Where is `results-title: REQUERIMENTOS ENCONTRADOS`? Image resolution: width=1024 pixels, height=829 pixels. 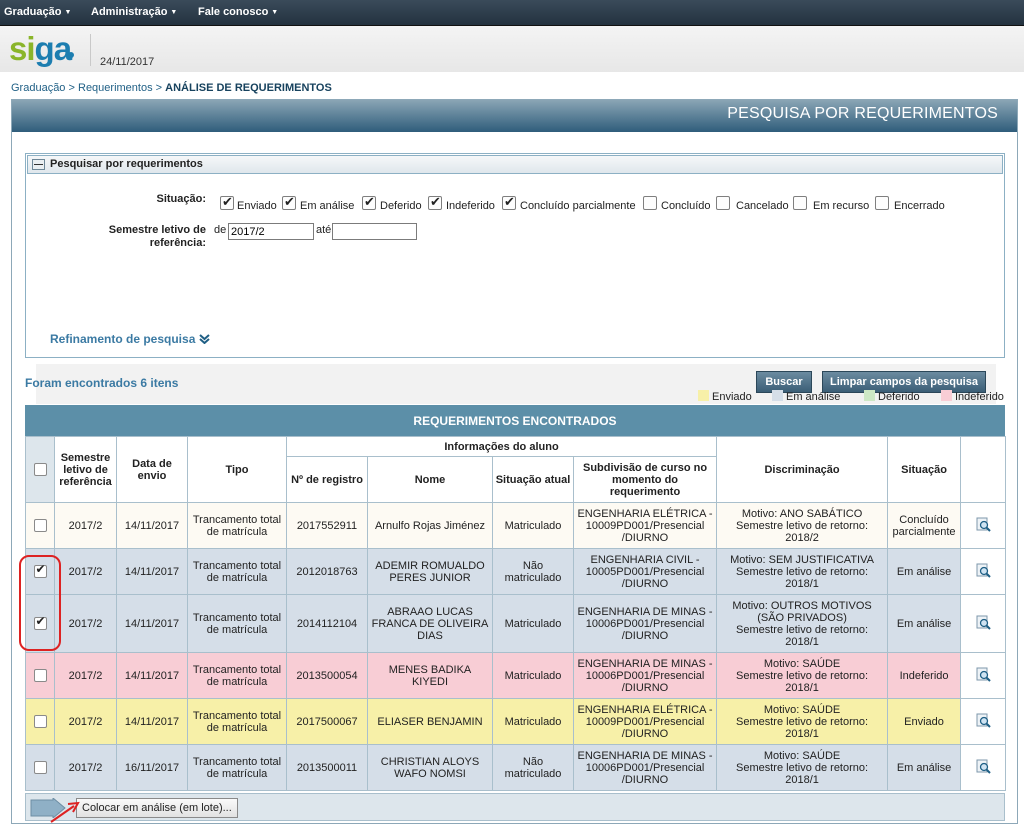 results-title: REQUERIMENTOS ENCONTRADOS is located at coordinates (515, 420).